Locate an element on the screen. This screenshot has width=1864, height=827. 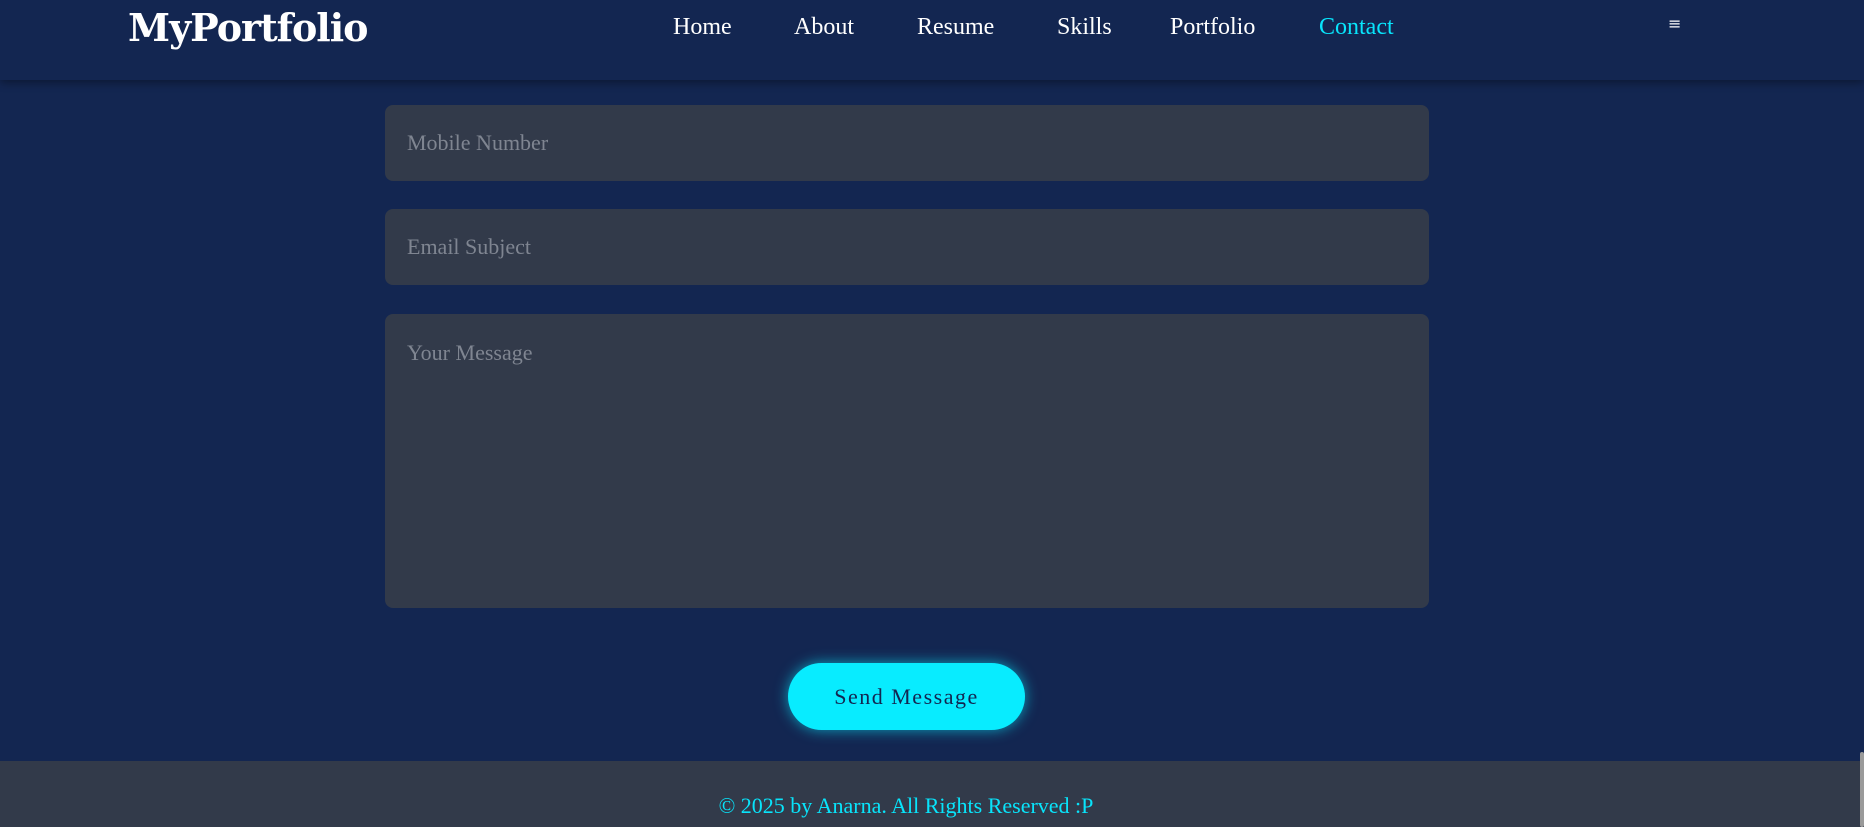
email-subject-input: Email Subject is located at coordinates (907, 247).